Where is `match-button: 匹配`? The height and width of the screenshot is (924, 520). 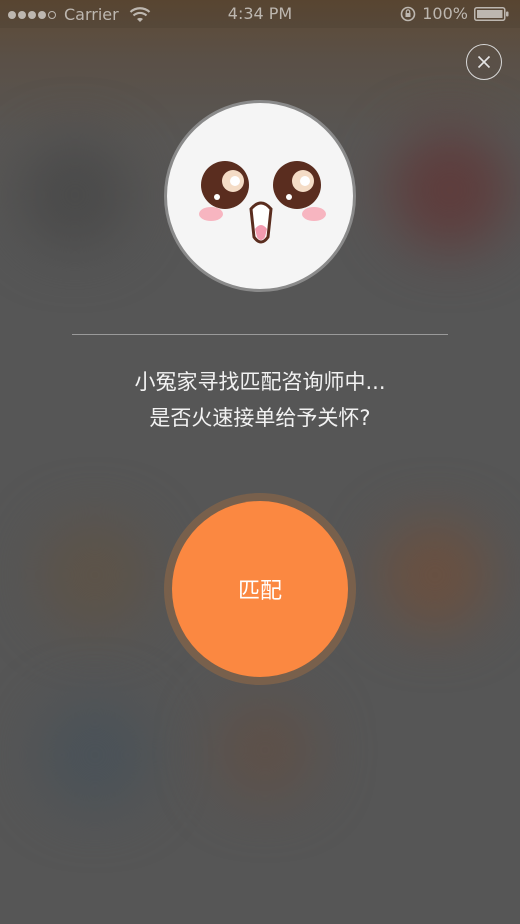 match-button: 匹配 is located at coordinates (260, 589).